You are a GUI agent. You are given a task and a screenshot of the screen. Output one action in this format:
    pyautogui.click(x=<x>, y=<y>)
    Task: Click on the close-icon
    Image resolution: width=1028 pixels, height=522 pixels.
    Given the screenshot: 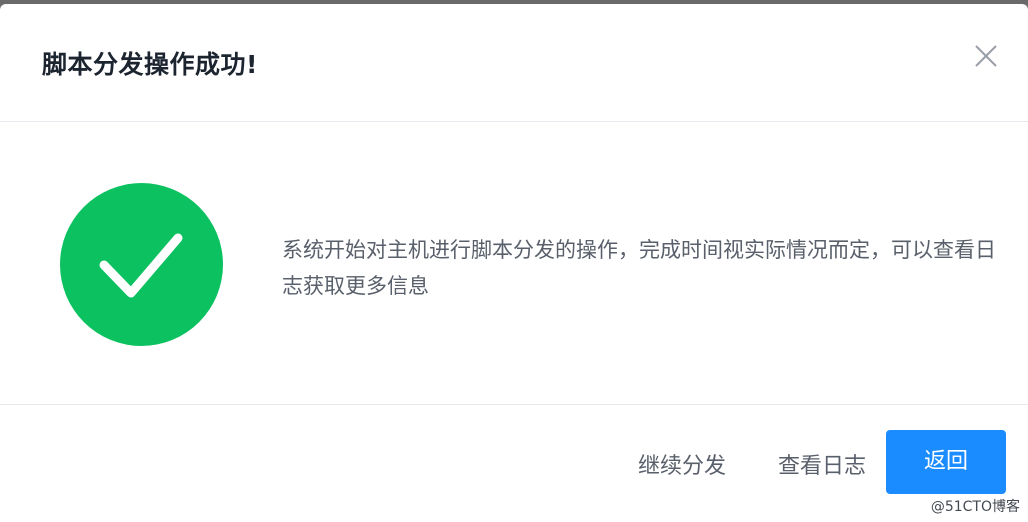 What is the action you would take?
    pyautogui.click(x=986, y=56)
    